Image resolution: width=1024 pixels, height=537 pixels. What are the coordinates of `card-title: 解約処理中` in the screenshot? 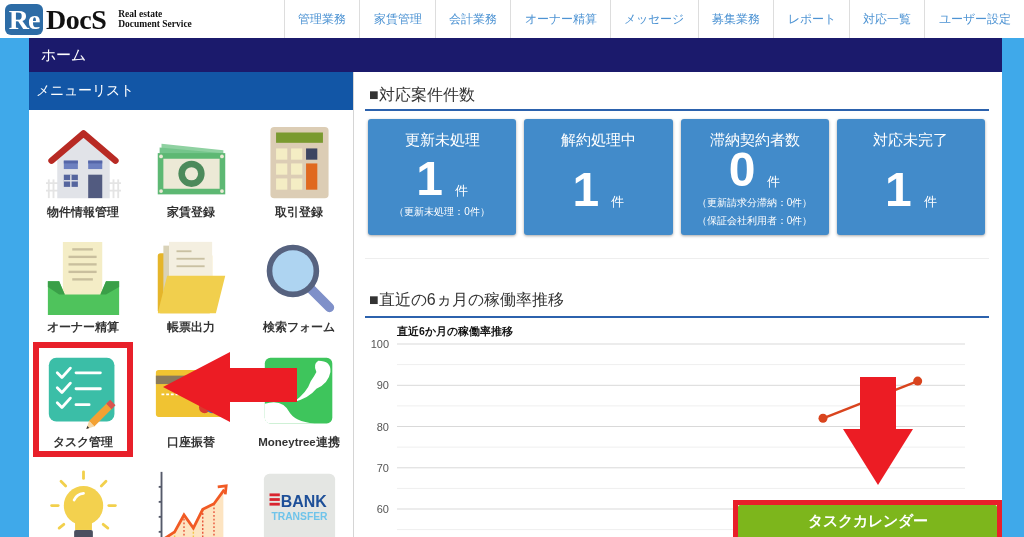 It's located at (598, 140).